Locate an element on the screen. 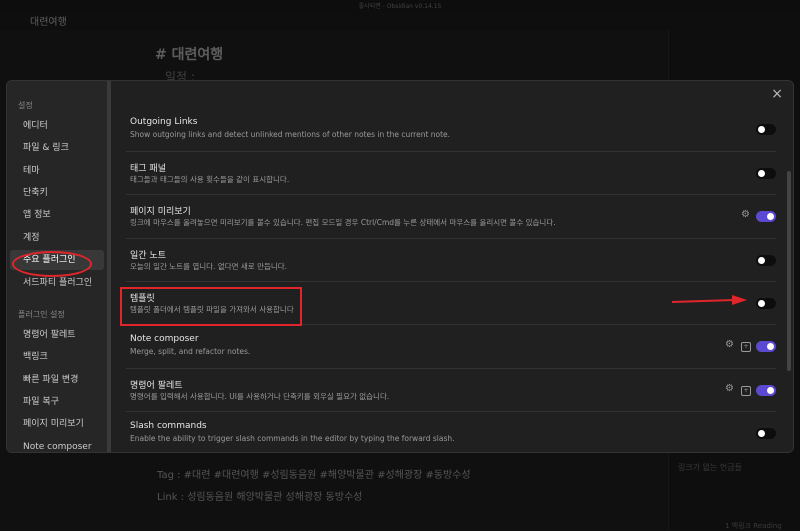  arrow-annotation-icon is located at coordinates (709, 300).